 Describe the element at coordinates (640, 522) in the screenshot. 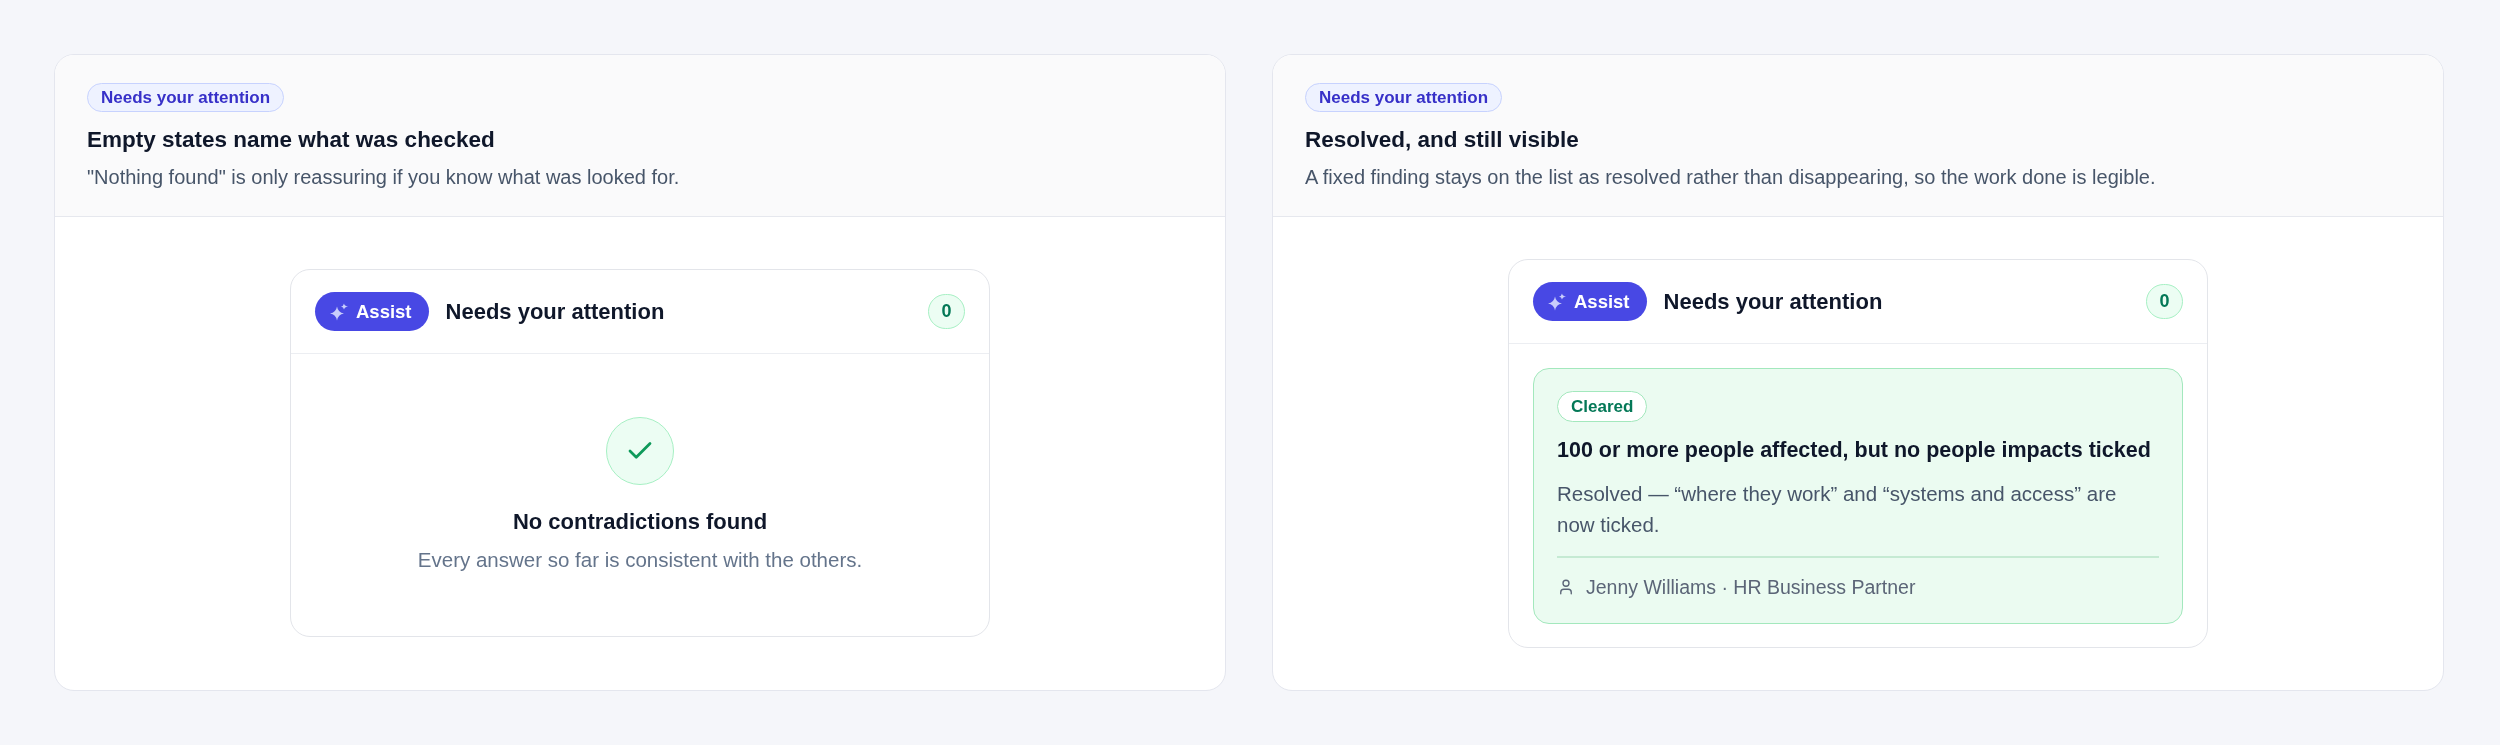

I see `empty-state-title: No contradictions found` at that location.